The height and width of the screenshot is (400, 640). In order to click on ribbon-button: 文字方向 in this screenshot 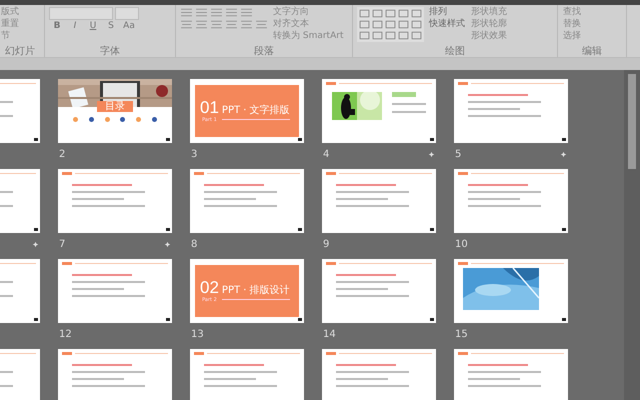, I will do `click(308, 12)`.